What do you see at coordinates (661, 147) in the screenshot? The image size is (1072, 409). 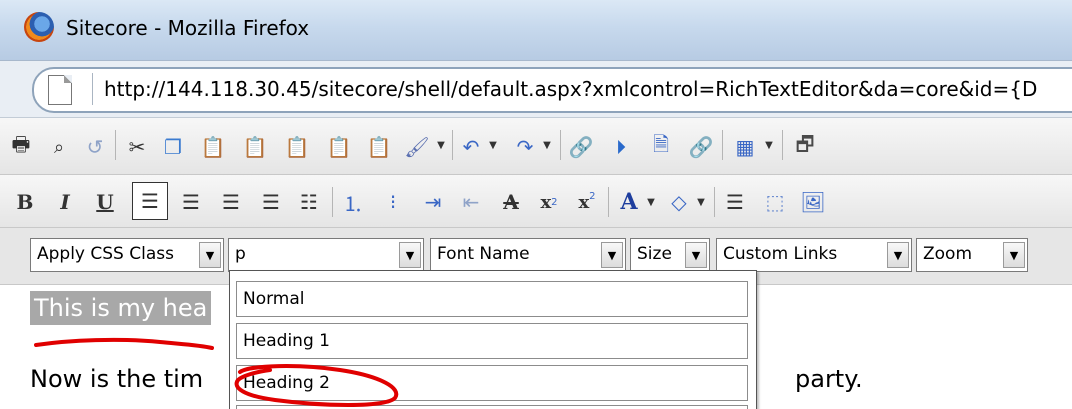 I see `insert-document-icon: 🗎` at bounding box center [661, 147].